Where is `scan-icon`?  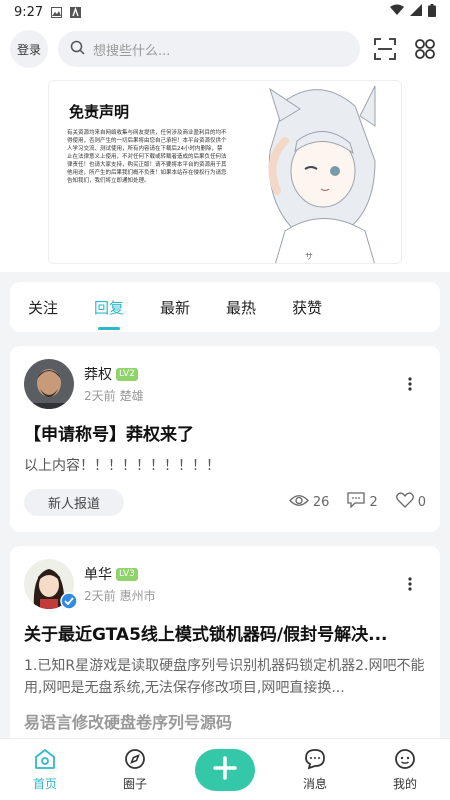 scan-icon is located at coordinates (385, 49).